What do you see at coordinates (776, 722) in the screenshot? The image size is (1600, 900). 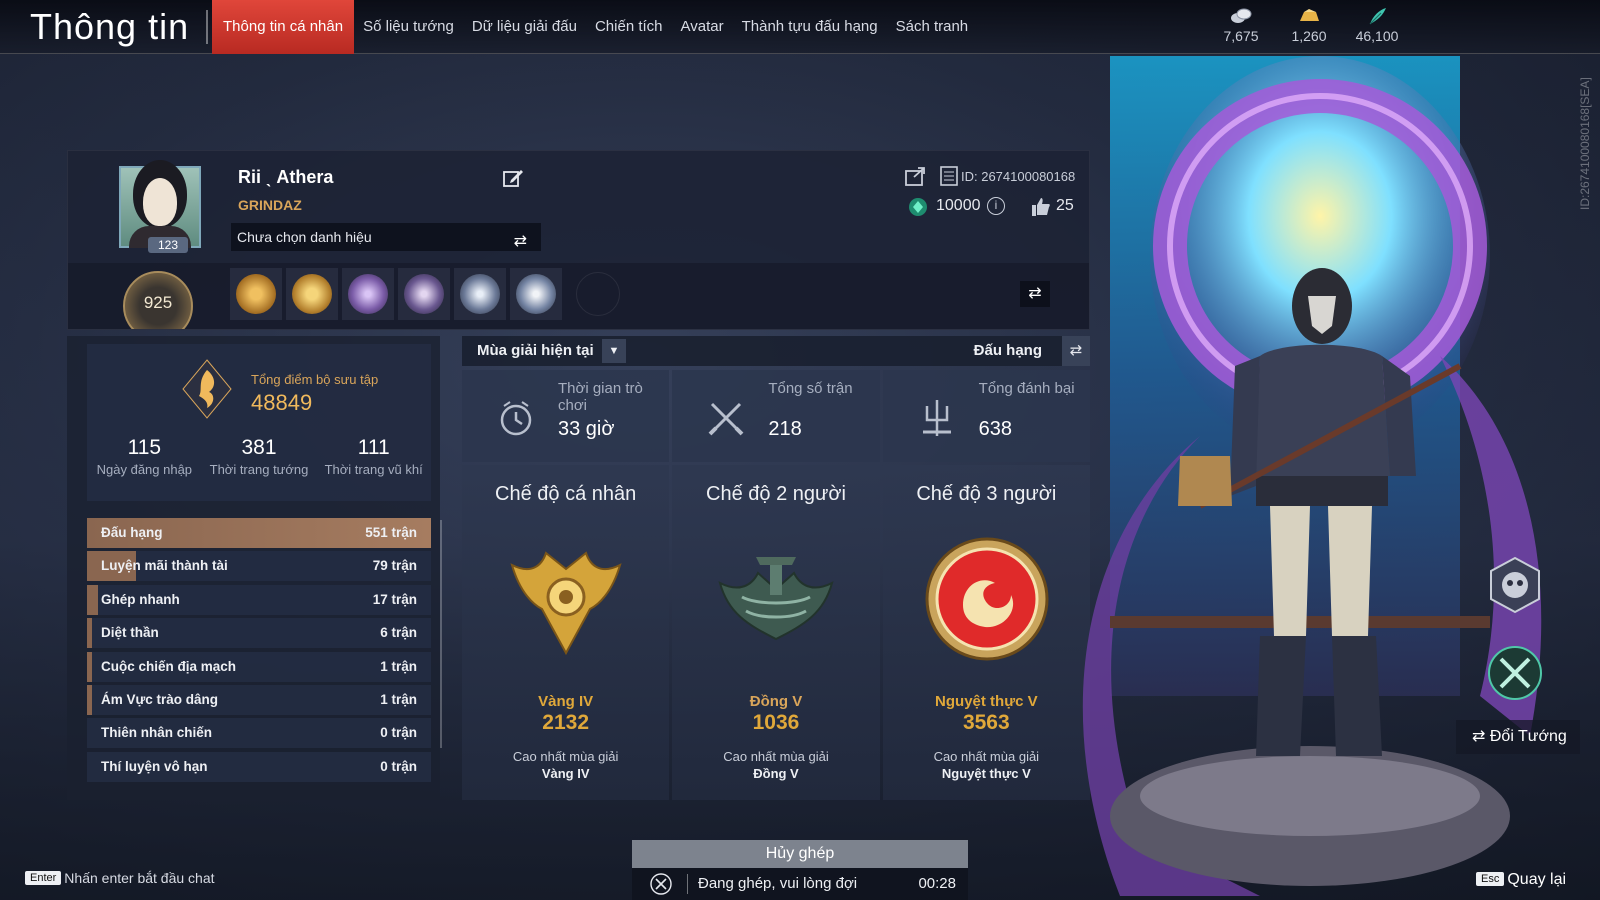 I see `duo-points: 1036` at bounding box center [776, 722].